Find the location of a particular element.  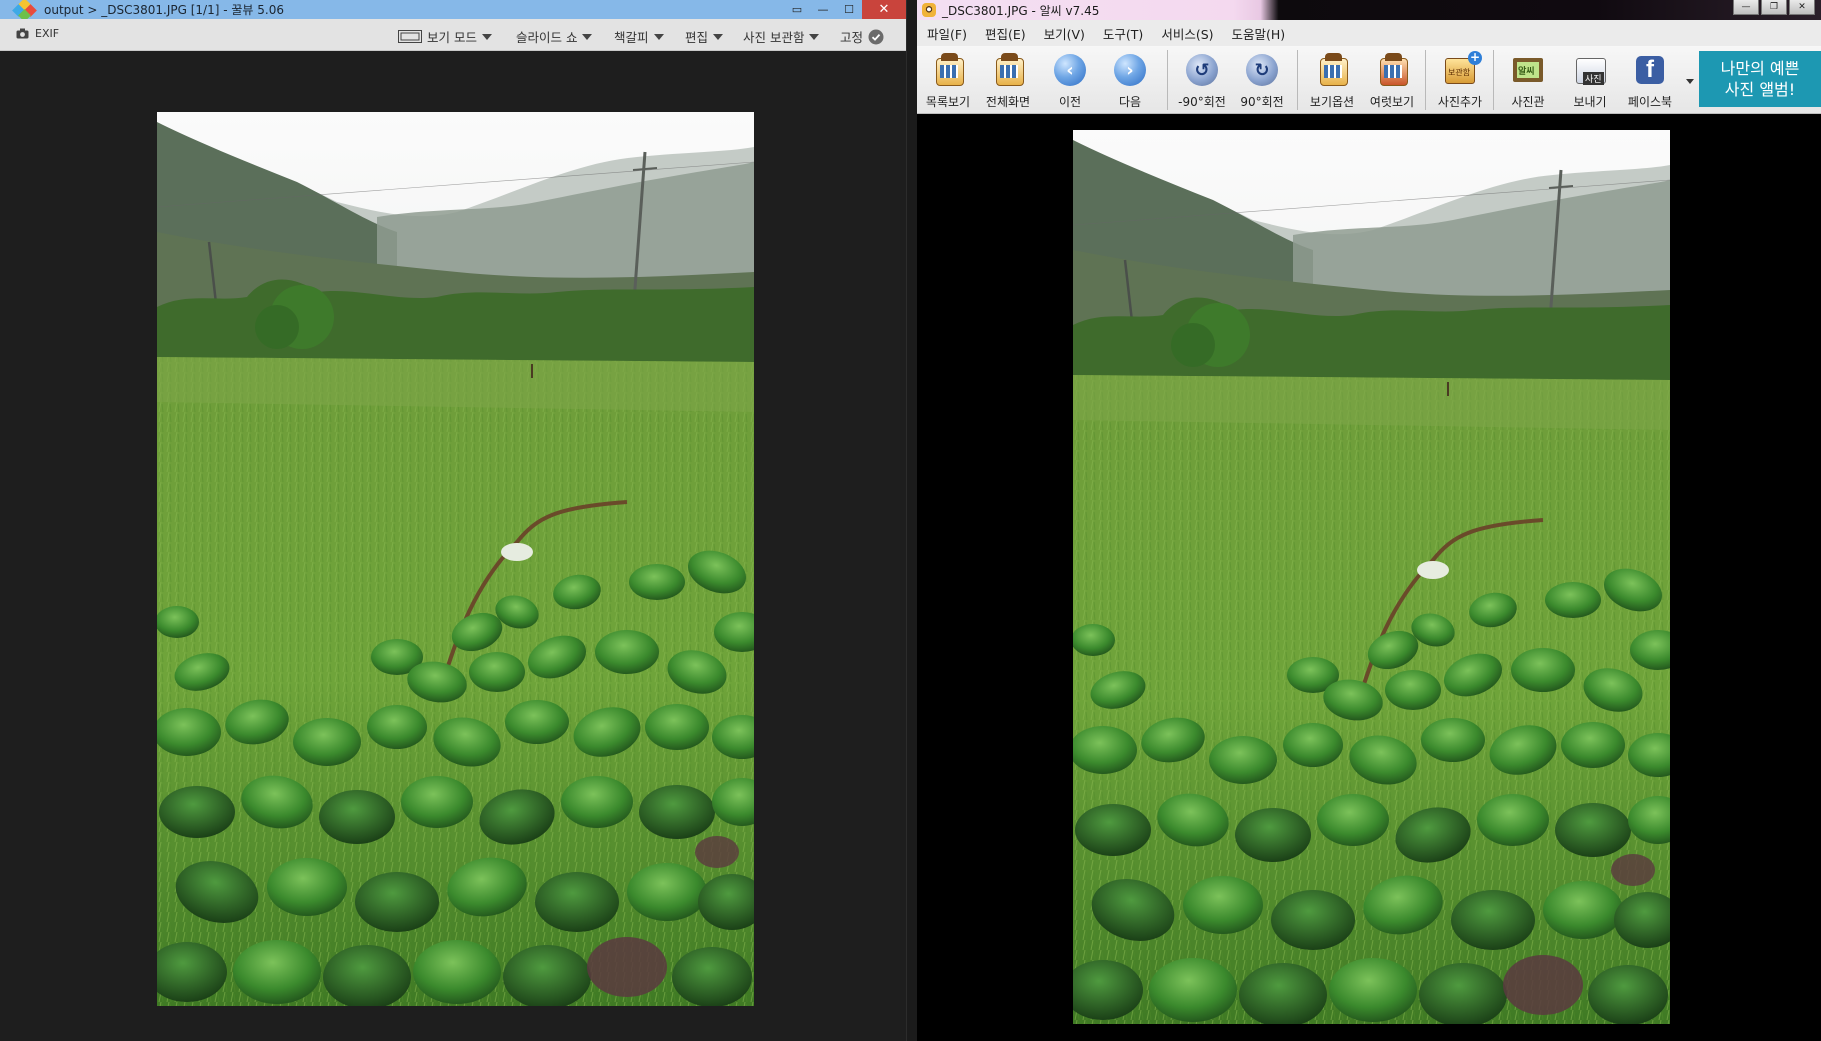

add-photo-badge: 보관함 is located at coordinates (1459, 72).